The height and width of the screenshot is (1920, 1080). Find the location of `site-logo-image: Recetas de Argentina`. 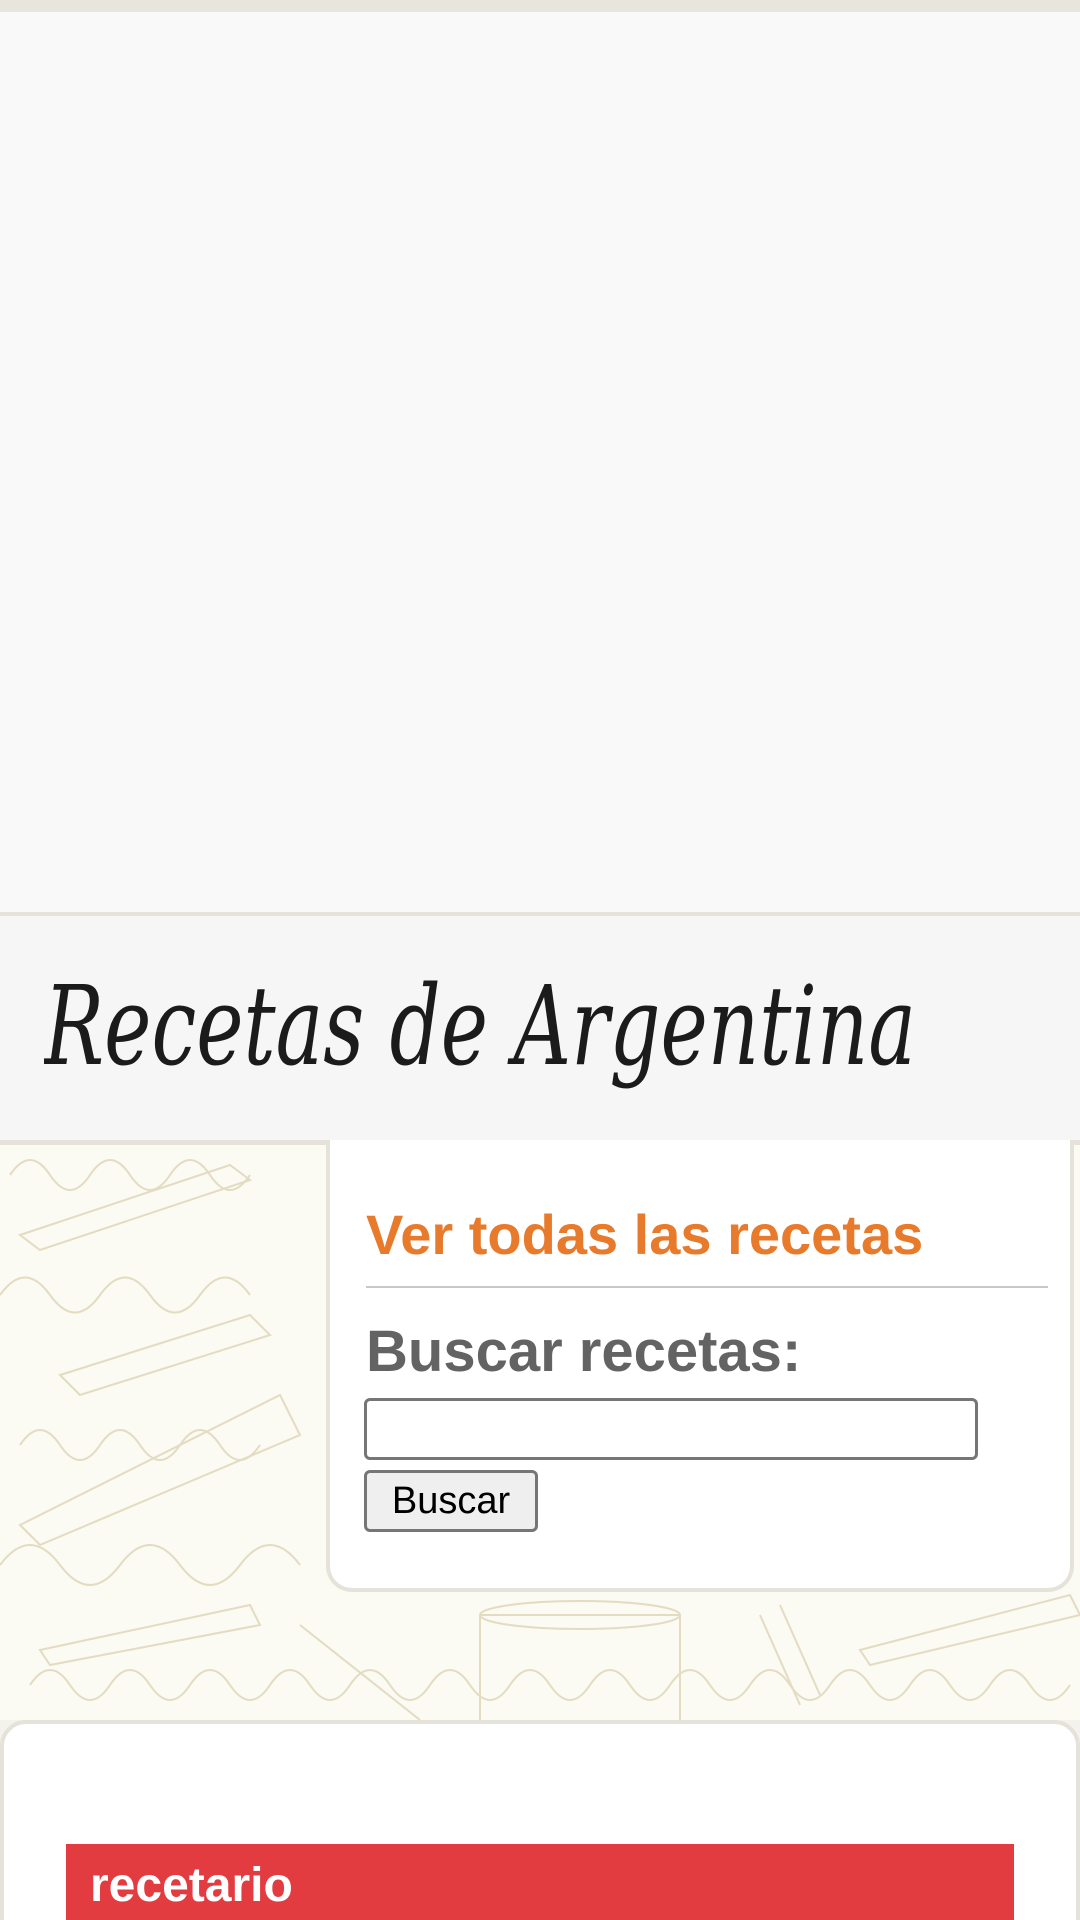

site-logo-image: Recetas de Argentina is located at coordinates (479, 1026).